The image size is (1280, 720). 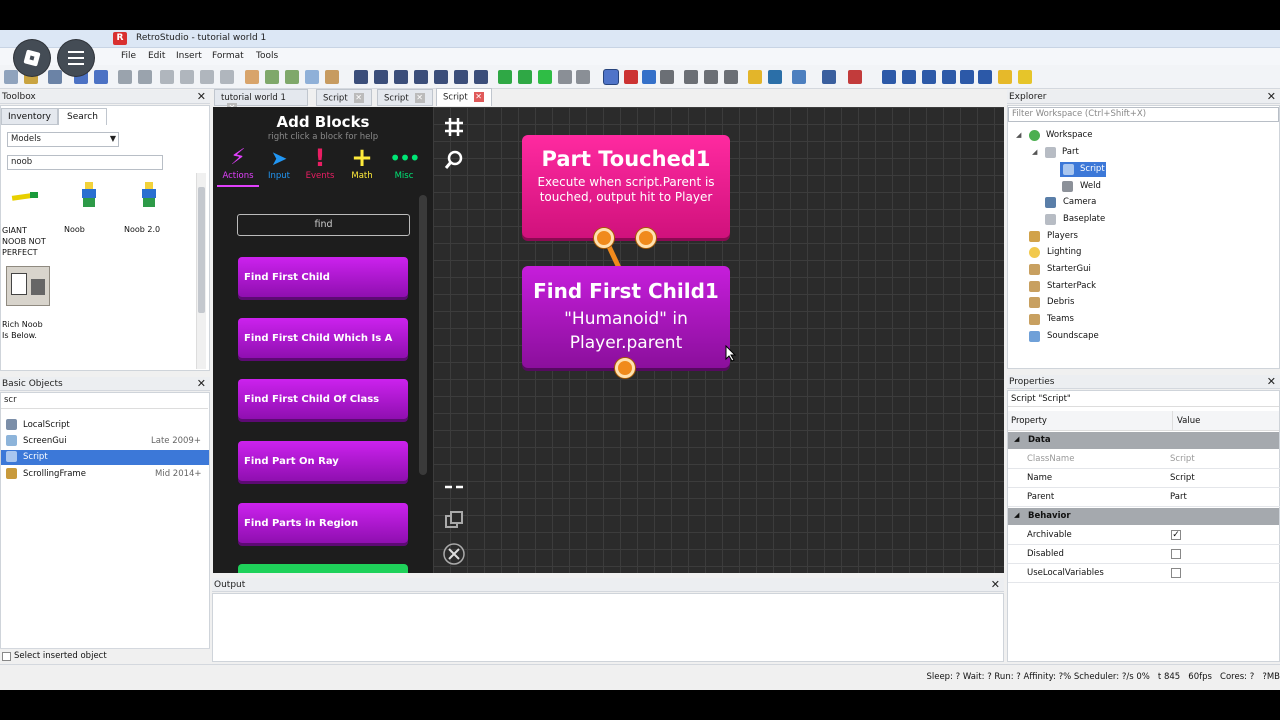 I want to click on magnifier-icon, so click(x=454, y=160).